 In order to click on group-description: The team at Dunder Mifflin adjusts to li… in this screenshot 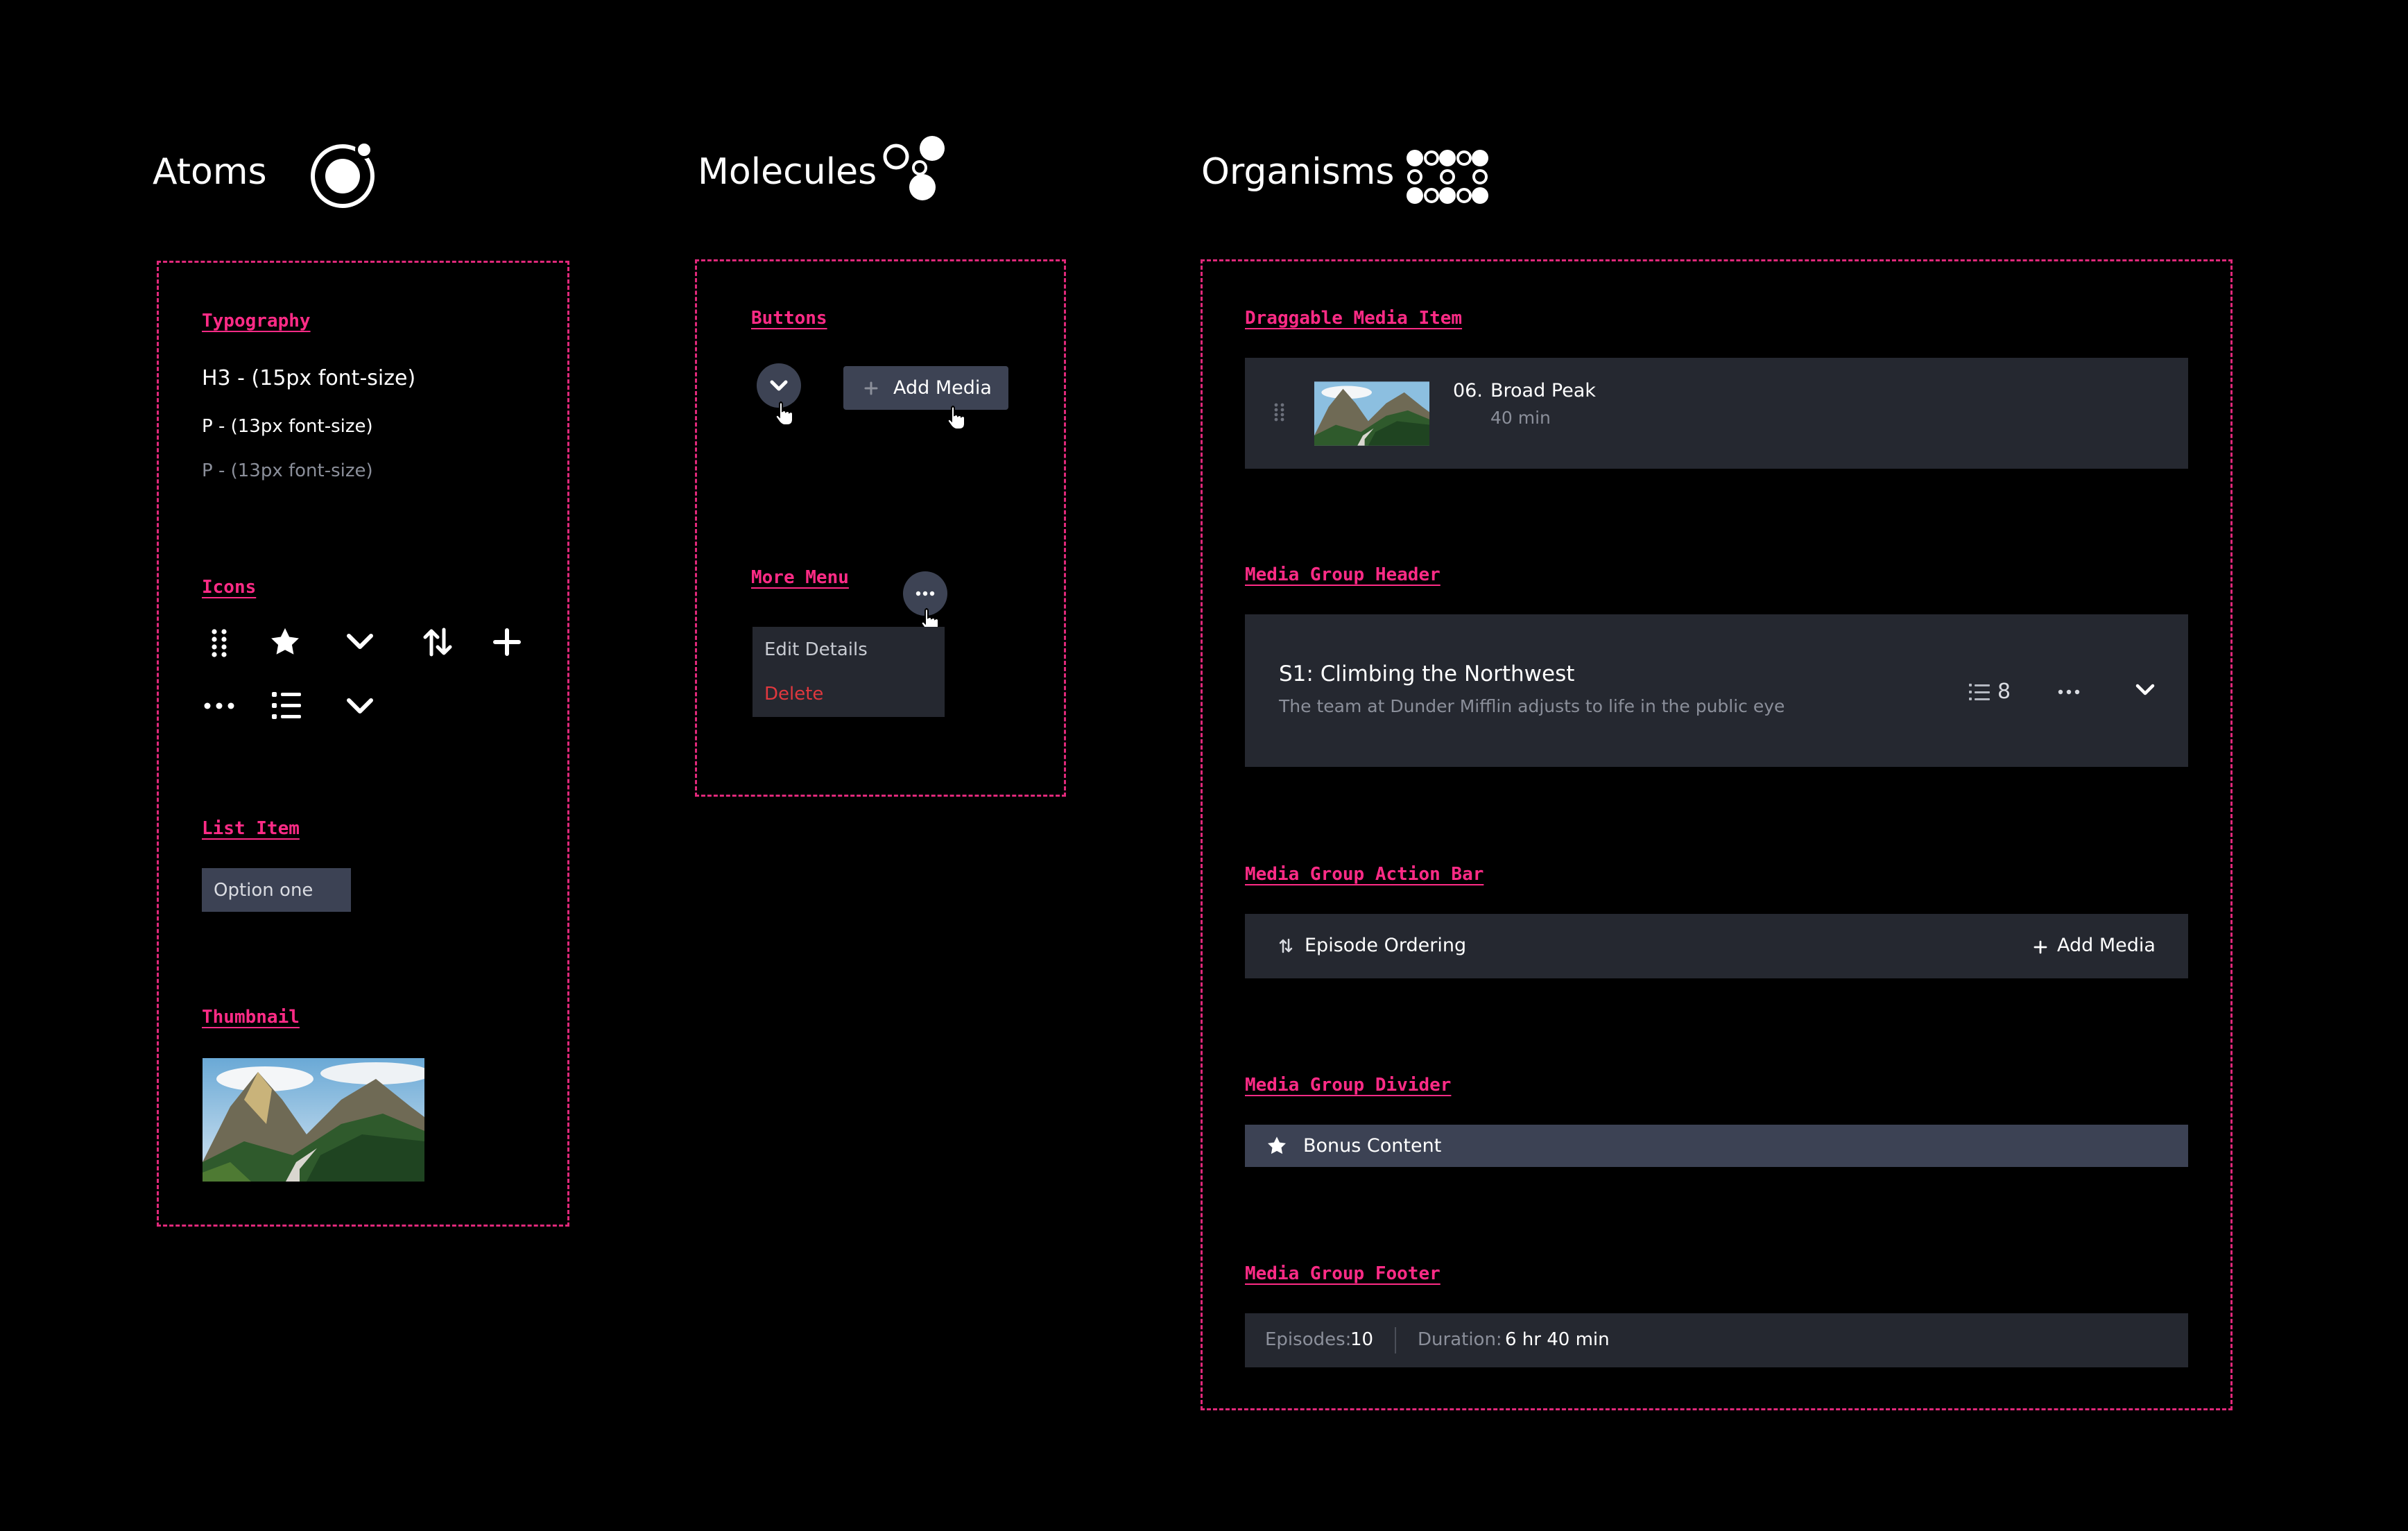, I will do `click(1532, 706)`.